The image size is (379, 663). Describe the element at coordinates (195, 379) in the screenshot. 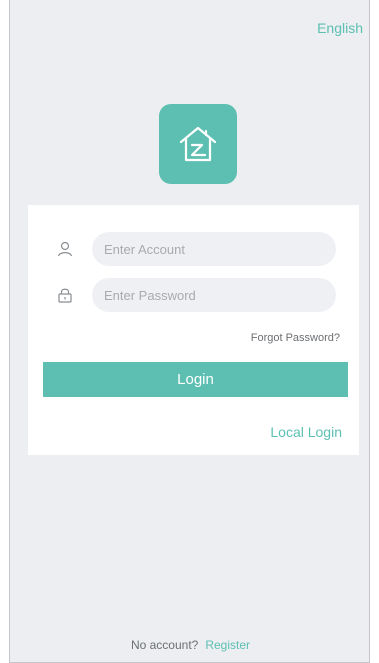

I see `login-button: Login` at that location.